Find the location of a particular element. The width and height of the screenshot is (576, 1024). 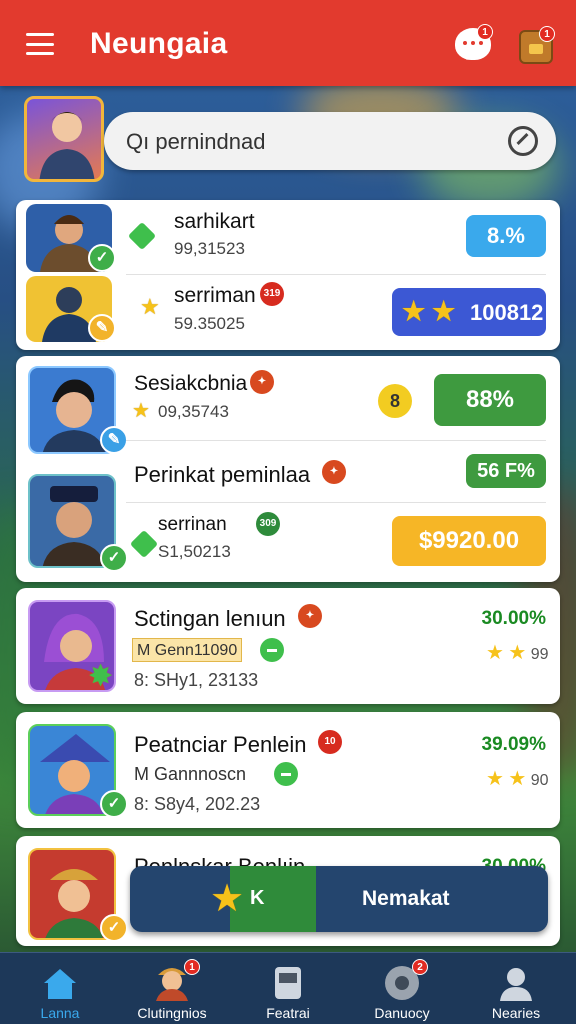

star-badge-icon: ✸ is located at coordinates (101, 676).